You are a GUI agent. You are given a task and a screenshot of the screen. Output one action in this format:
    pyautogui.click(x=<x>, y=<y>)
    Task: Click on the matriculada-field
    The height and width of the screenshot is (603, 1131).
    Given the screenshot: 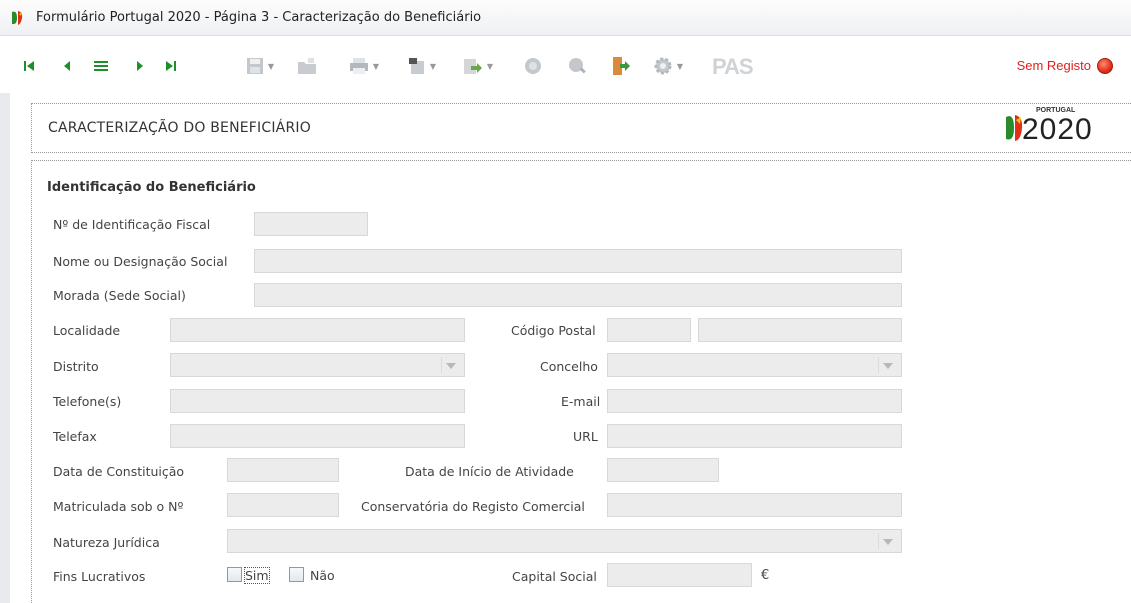 What is the action you would take?
    pyautogui.click(x=283, y=505)
    